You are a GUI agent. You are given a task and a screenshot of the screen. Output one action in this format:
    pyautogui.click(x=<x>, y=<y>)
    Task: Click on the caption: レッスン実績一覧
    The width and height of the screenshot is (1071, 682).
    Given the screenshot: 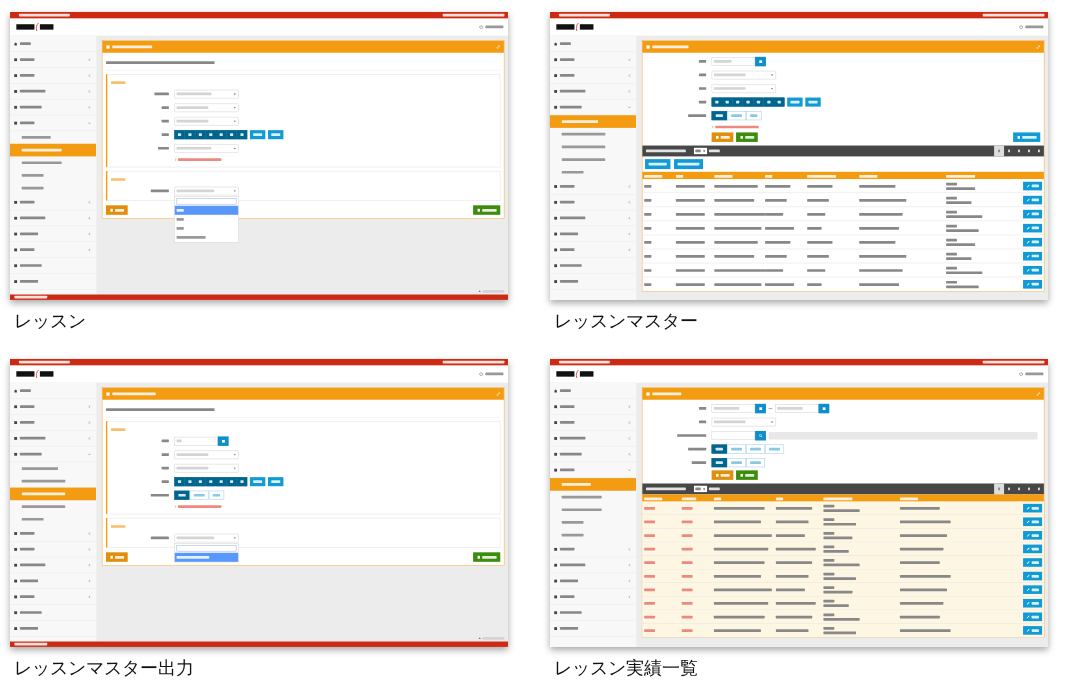 What is the action you would take?
    pyautogui.click(x=626, y=668)
    